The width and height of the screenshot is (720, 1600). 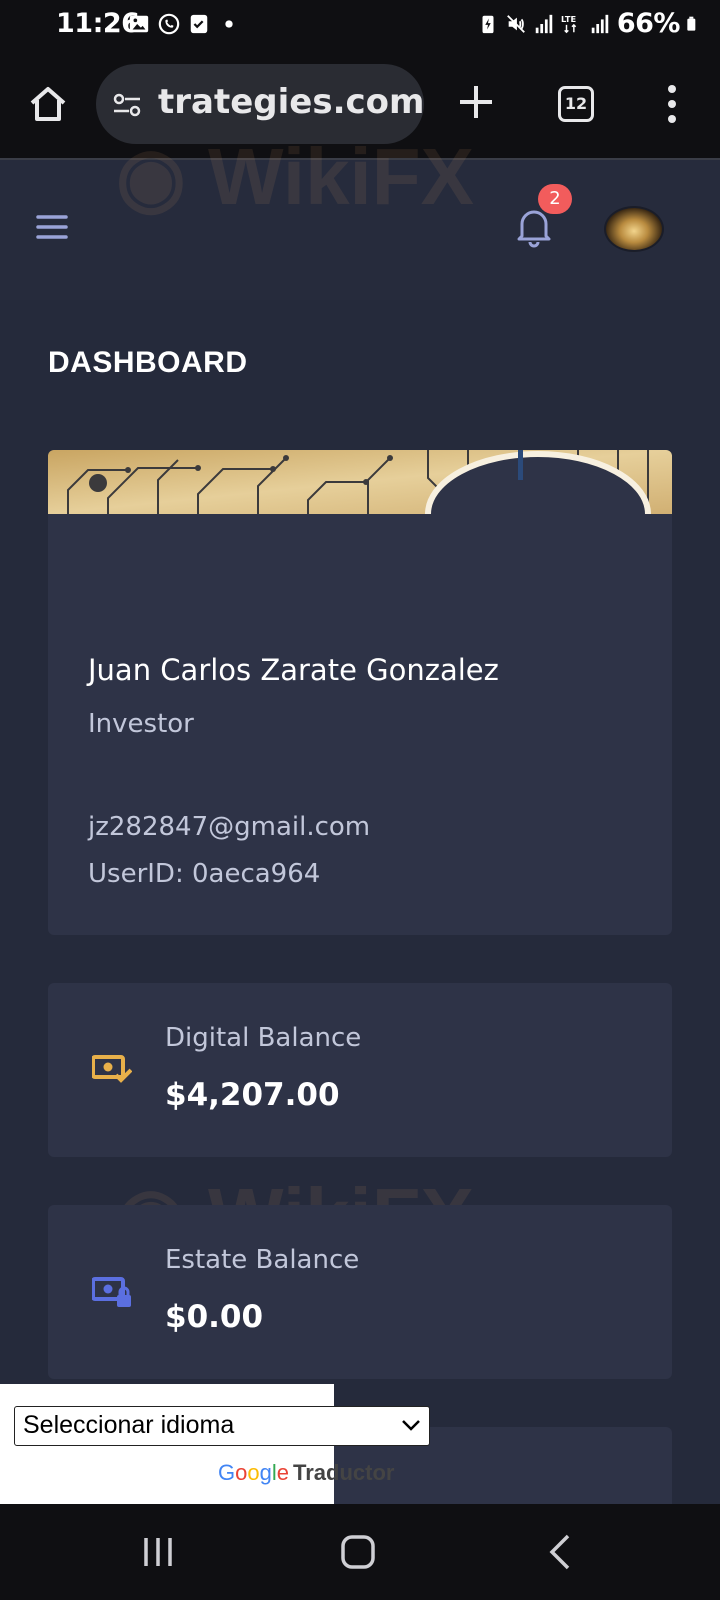 I want to click on estate-balance-card: Estate Balance $0.00, so click(x=360, y=1292).